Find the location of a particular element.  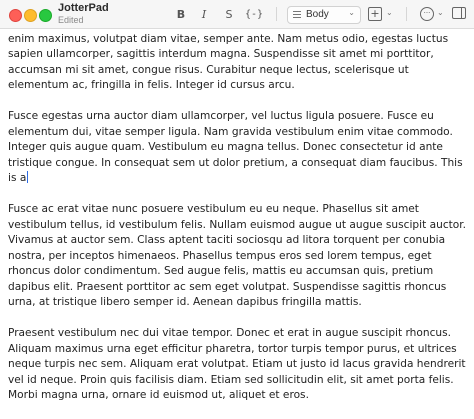

italic-button: I is located at coordinates (204, 14).